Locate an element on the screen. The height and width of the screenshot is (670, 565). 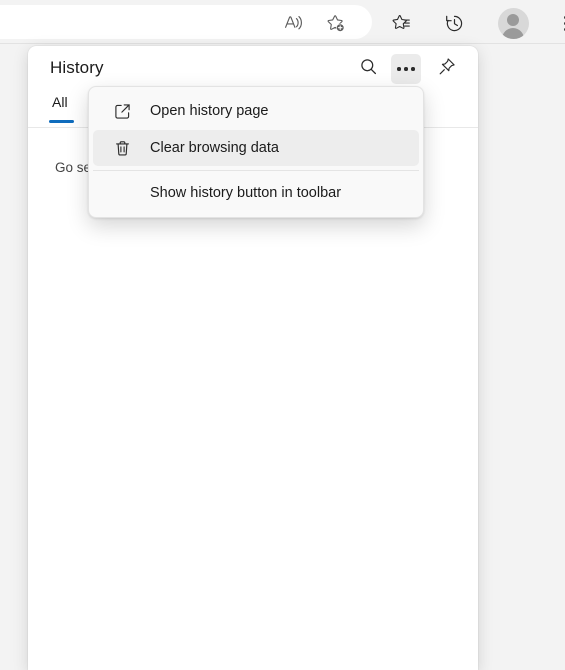
history-more-options-button is located at coordinates (406, 69).